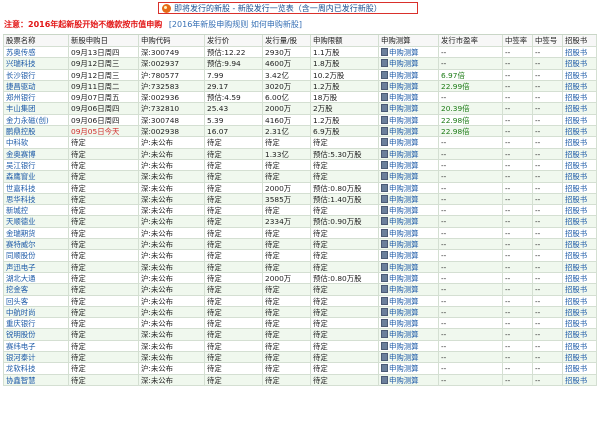  What do you see at coordinates (36, 334) in the screenshot?
I see `stock-name: 锐明股份` at bounding box center [36, 334].